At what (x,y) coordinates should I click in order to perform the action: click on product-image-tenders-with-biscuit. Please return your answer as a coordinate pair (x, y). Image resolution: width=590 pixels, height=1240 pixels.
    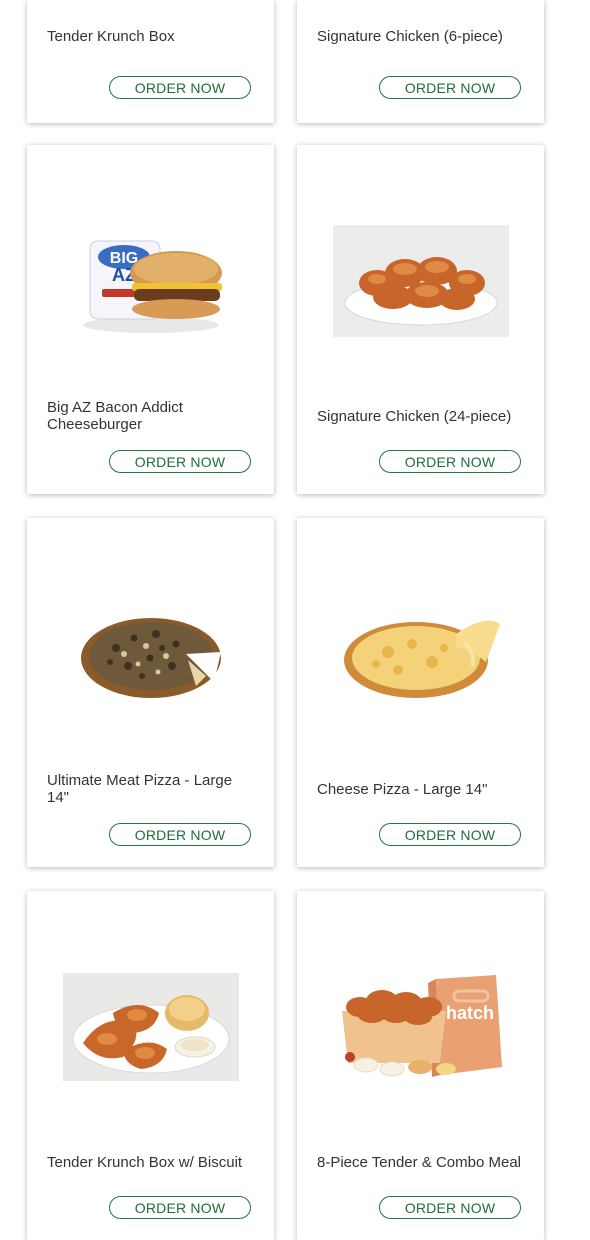
    Looking at the image, I should click on (150, 1027).